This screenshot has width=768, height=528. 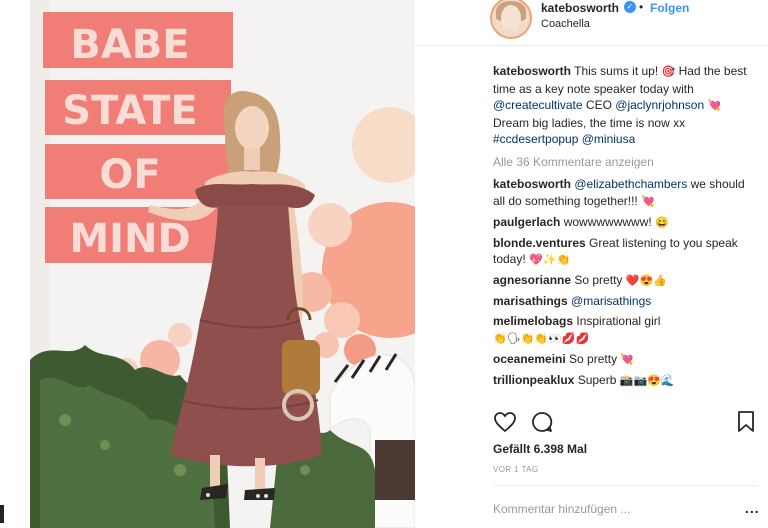 I want to click on view-all-comments-link: Alle 36 Kommentare anzeigen, so click(x=625, y=162).